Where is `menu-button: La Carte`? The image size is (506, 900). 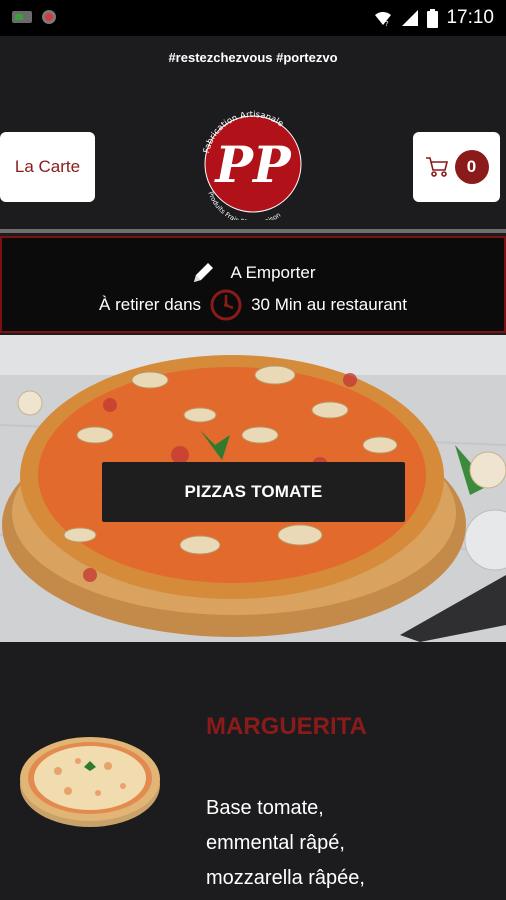
menu-button: La Carte is located at coordinates (47, 167).